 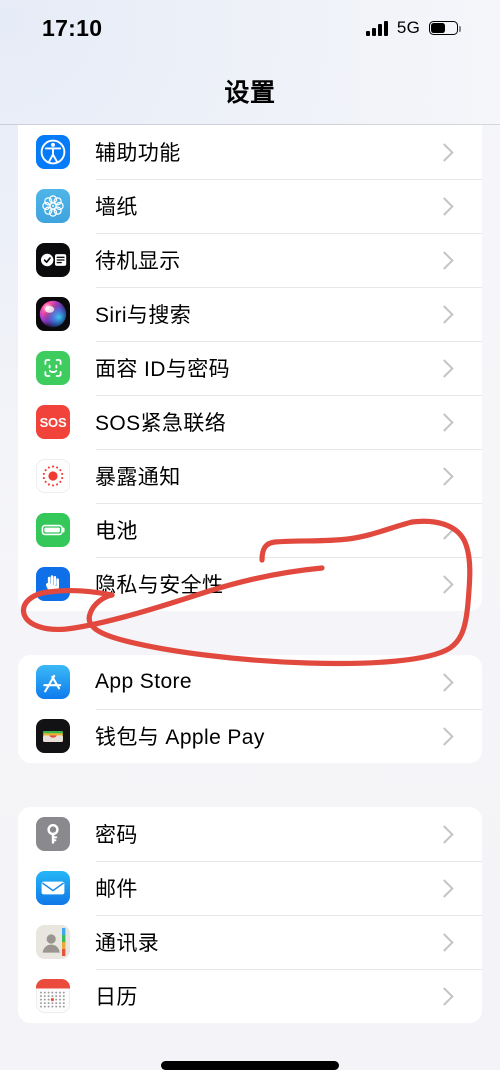 What do you see at coordinates (250, 314) in the screenshot?
I see `settings-row: Siri与搜索` at bounding box center [250, 314].